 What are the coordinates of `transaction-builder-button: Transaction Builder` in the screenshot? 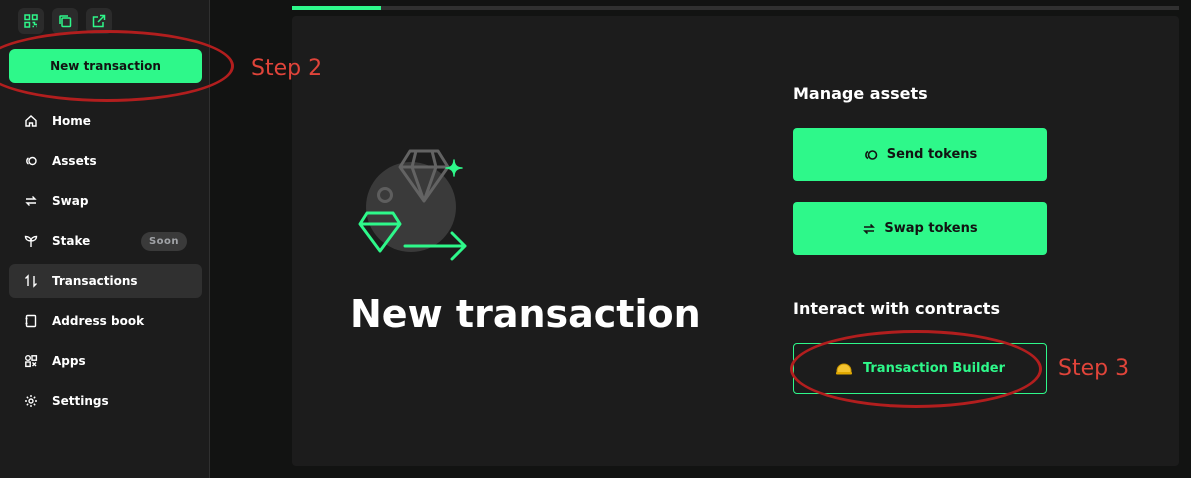 It's located at (920, 368).